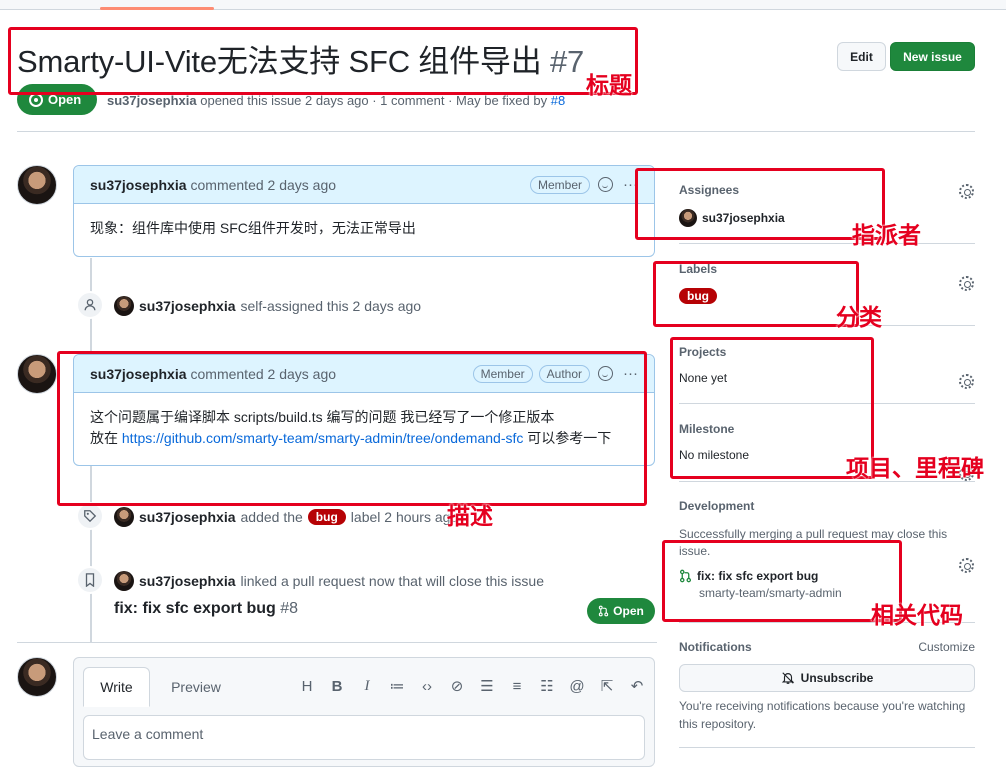 This screenshot has width=1006, height=767. Describe the element at coordinates (253, 228) in the screenshot. I see `comment-text: 现象：组件库中使用 SFC组件开发时，无法正常导出` at that location.